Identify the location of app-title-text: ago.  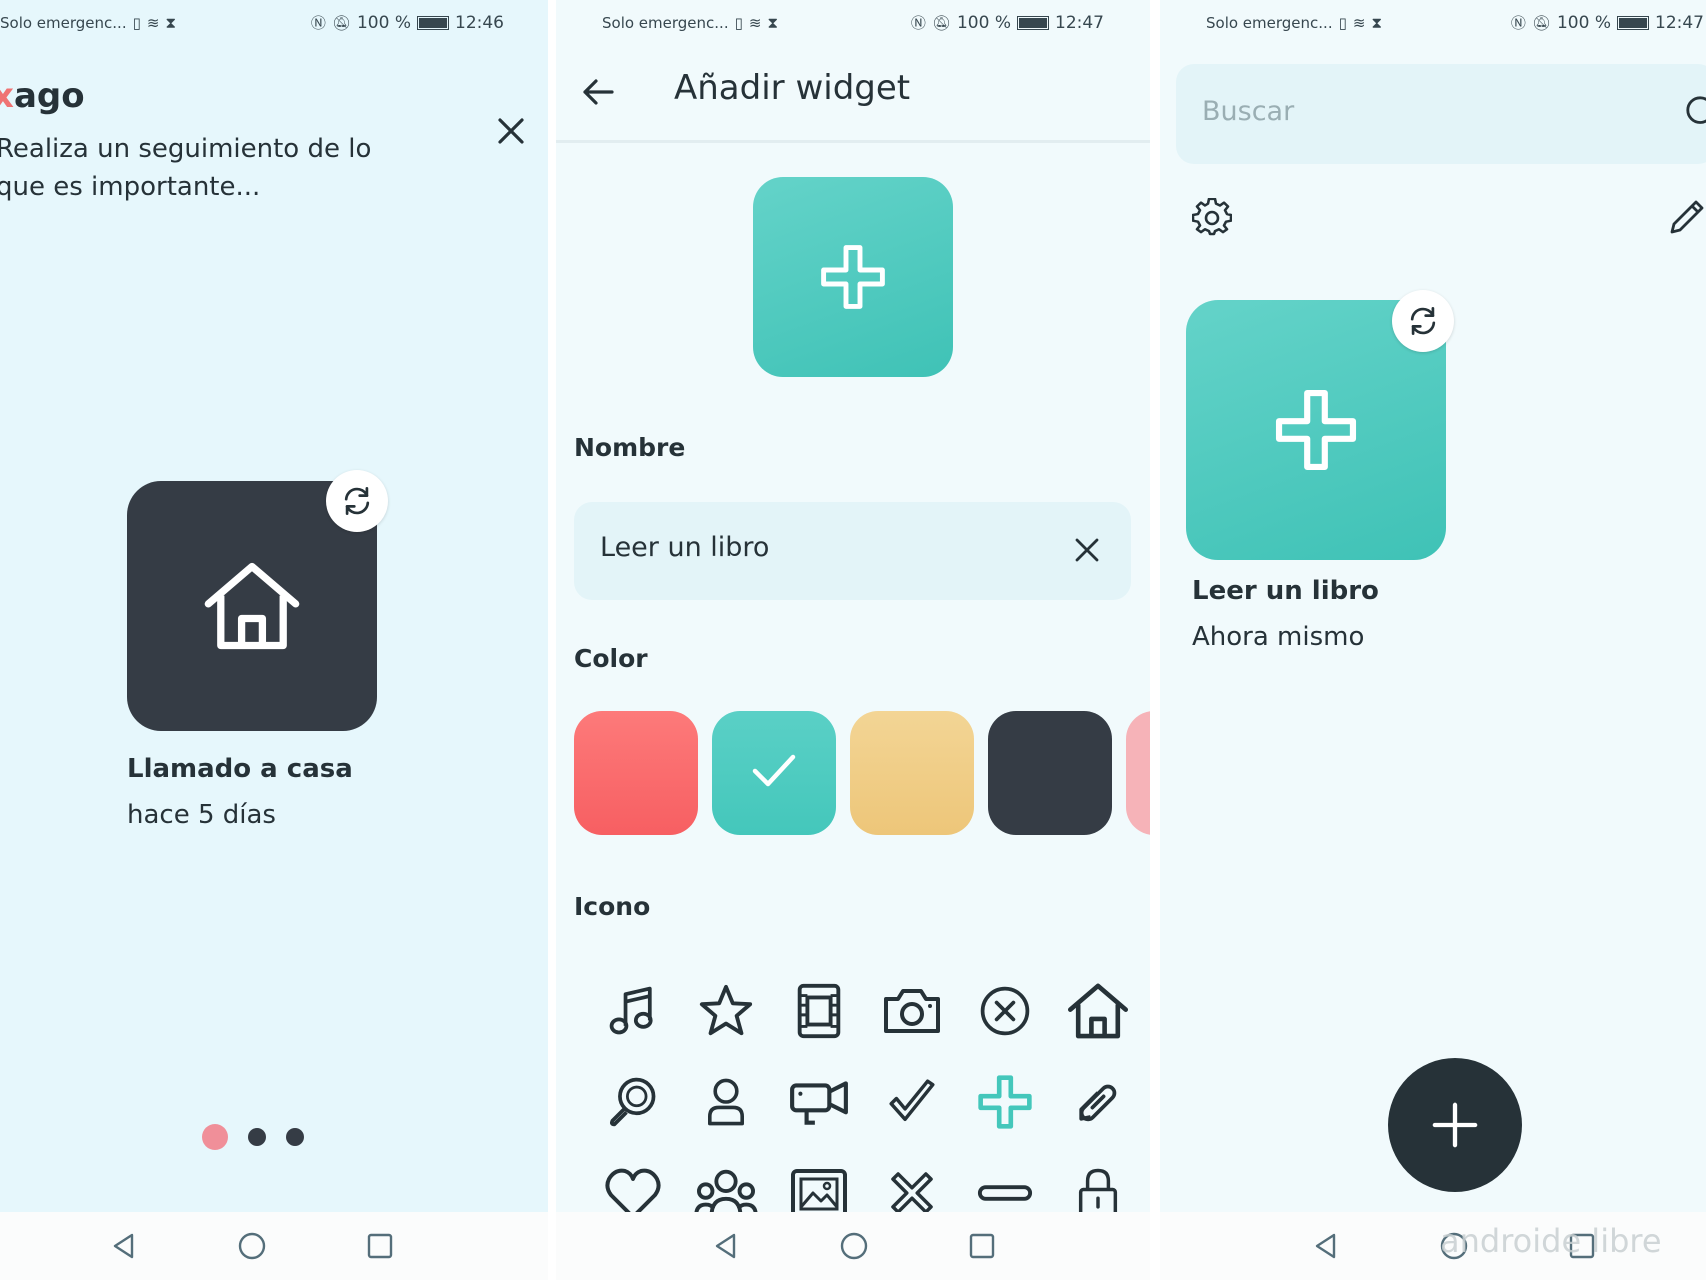
(49, 96).